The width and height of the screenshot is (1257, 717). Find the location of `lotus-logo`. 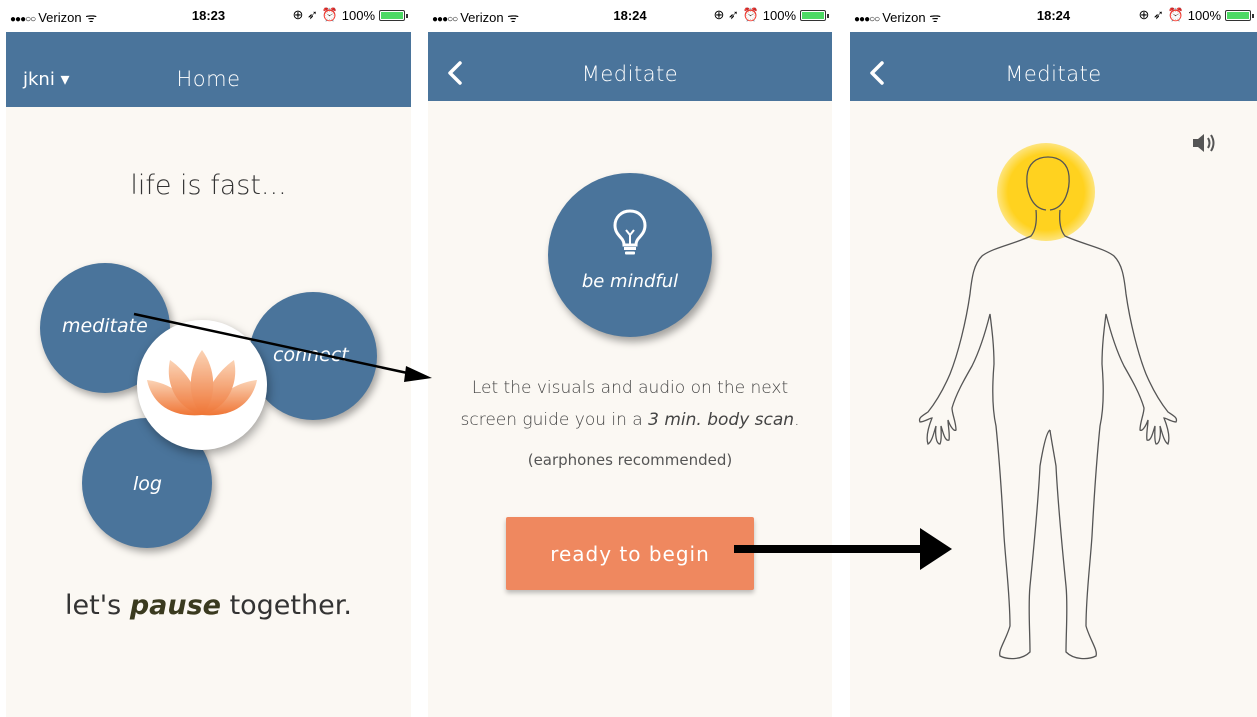

lotus-logo is located at coordinates (202, 385).